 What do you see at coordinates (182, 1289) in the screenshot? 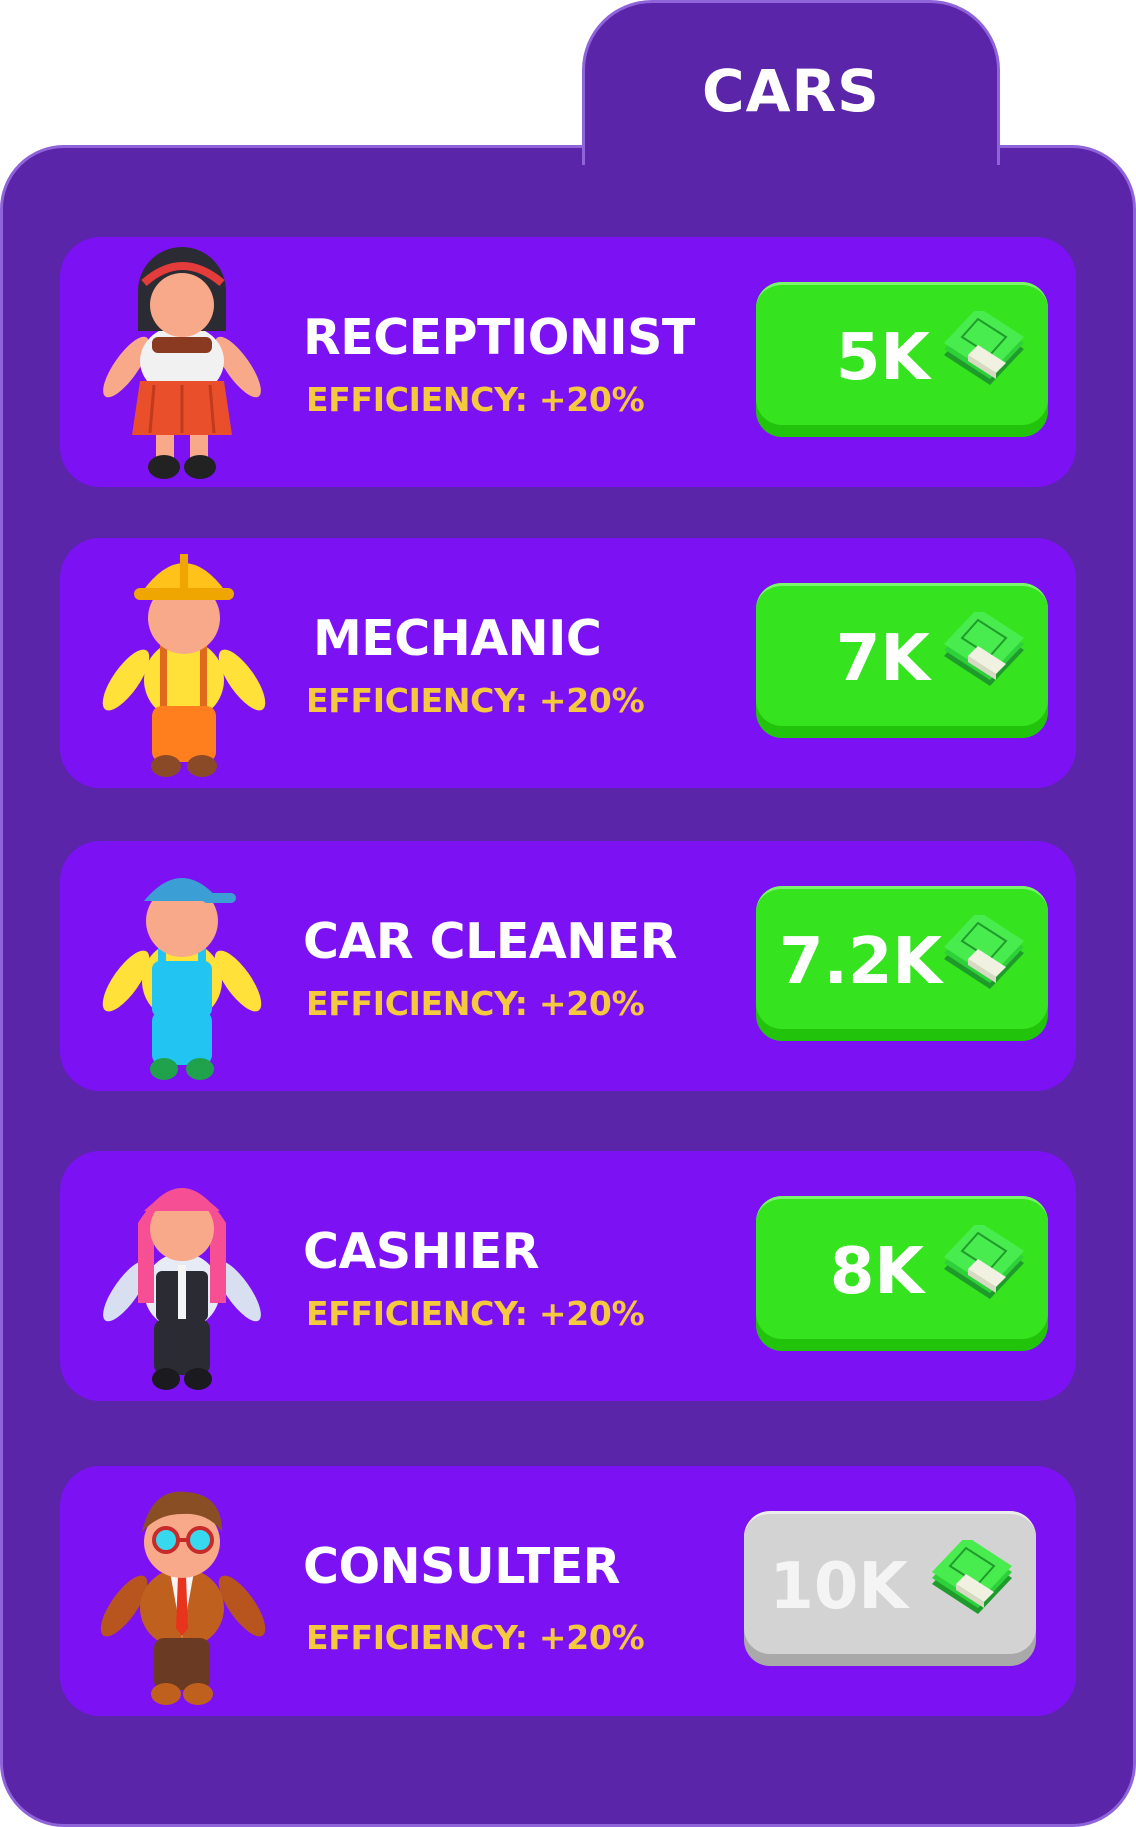
I see `cashier-icon` at bounding box center [182, 1289].